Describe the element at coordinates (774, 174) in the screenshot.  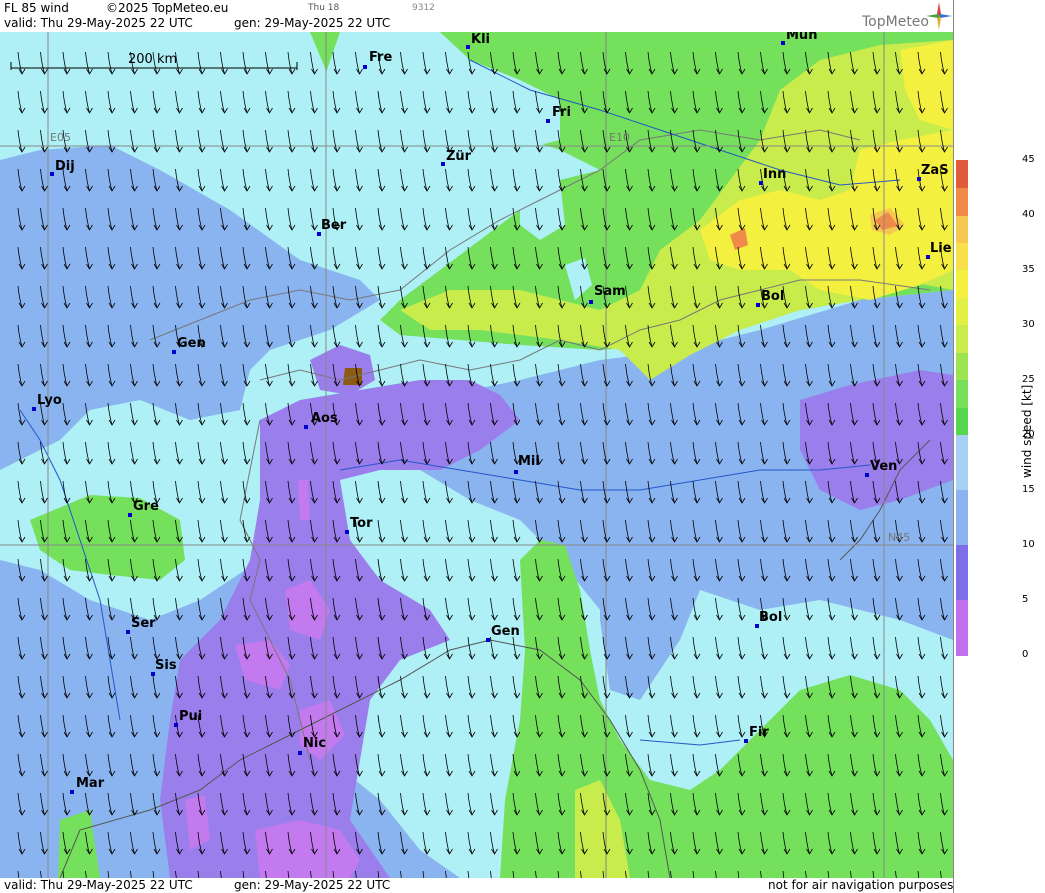
I see `city-label: Inn` at that location.